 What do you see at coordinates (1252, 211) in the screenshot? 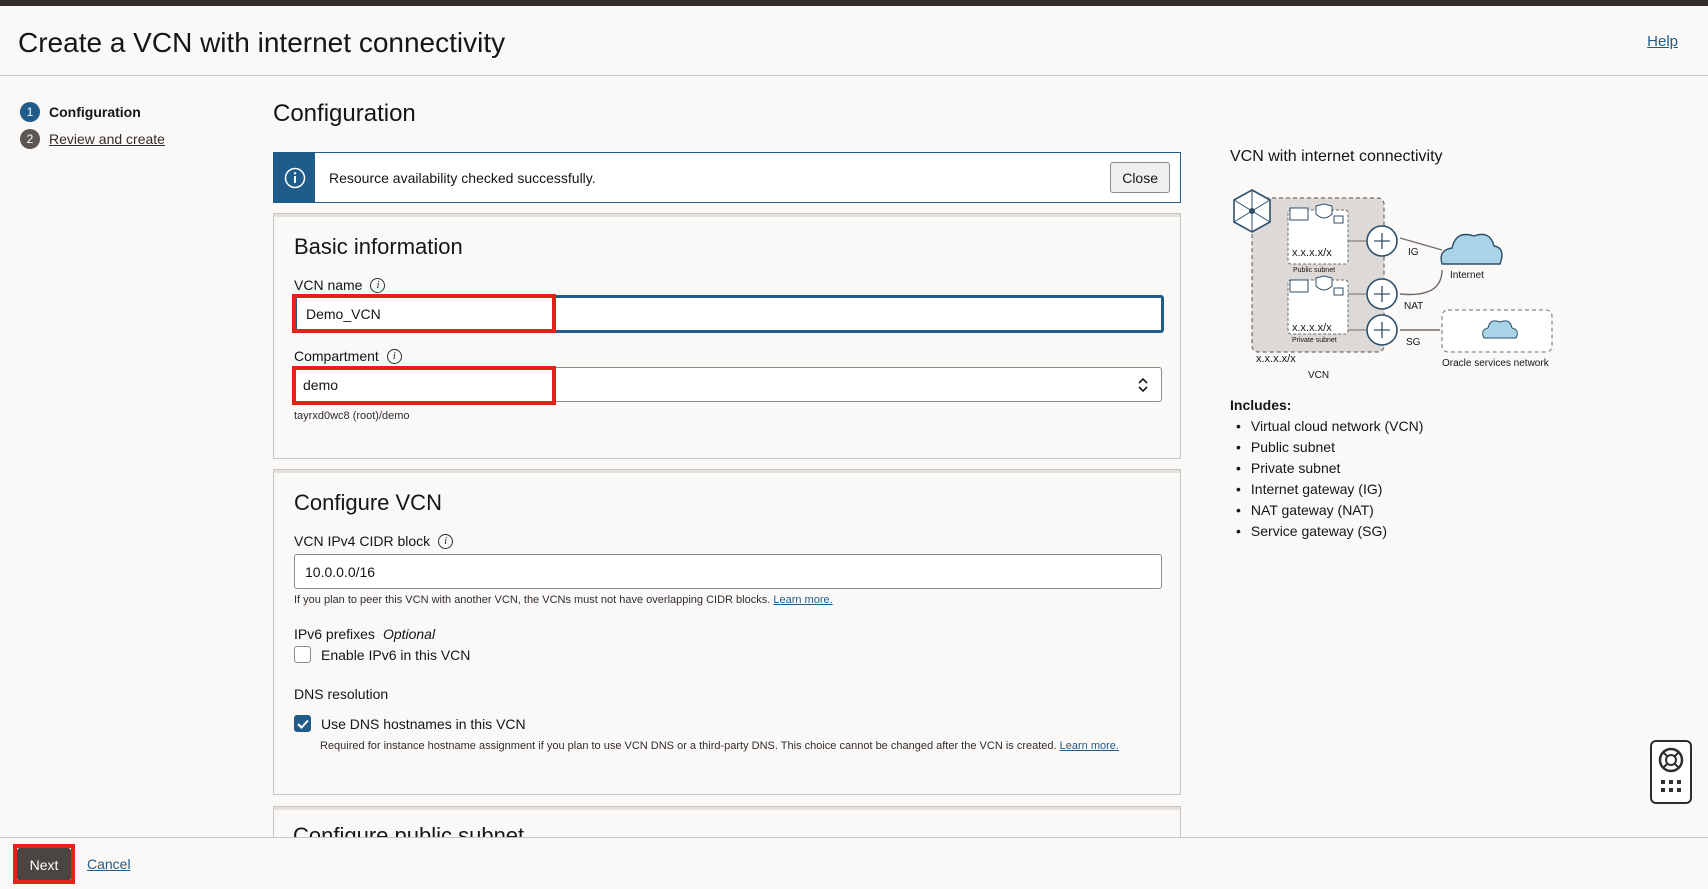
I see `vcn-icon` at bounding box center [1252, 211].